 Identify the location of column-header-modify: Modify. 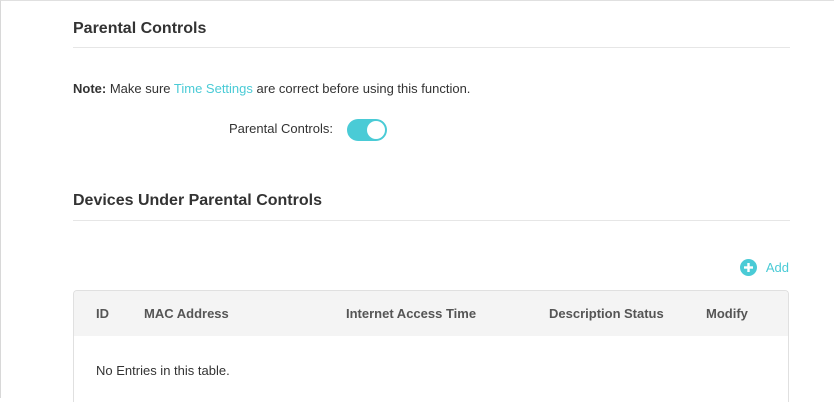
(727, 313).